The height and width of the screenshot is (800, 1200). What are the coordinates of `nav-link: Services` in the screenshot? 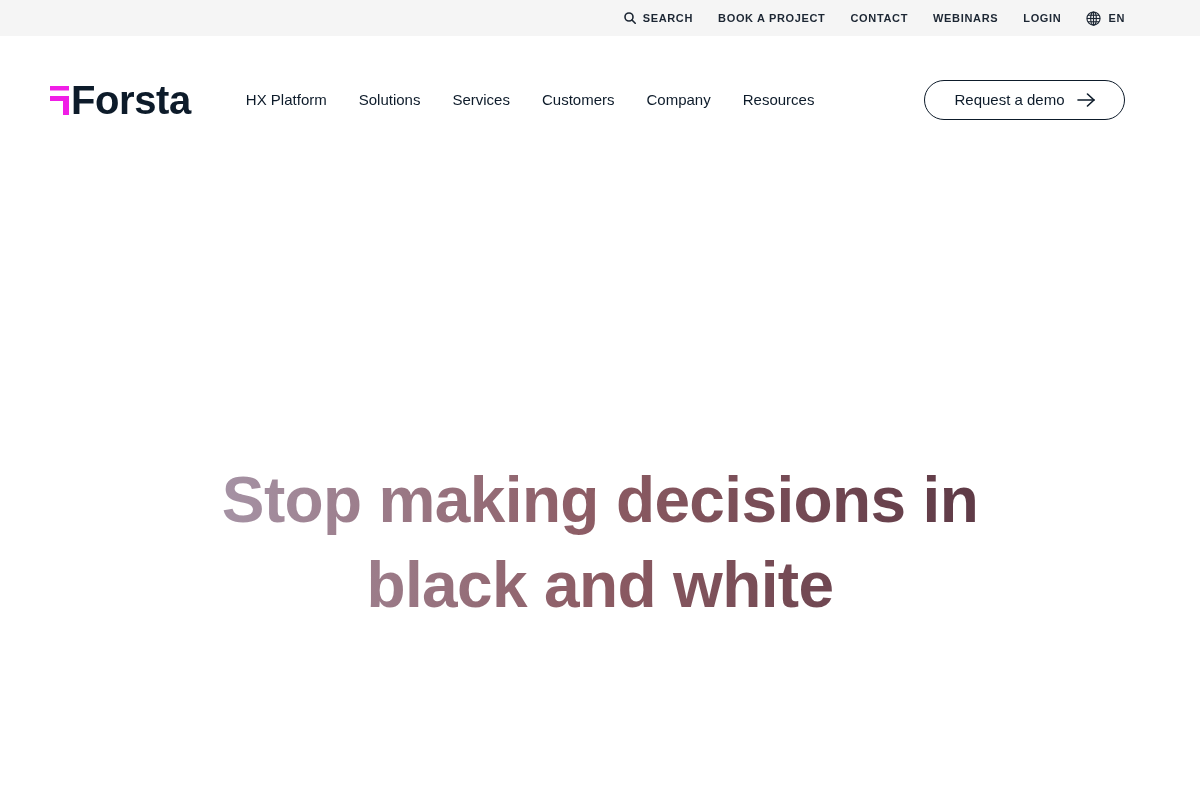 It's located at (481, 100).